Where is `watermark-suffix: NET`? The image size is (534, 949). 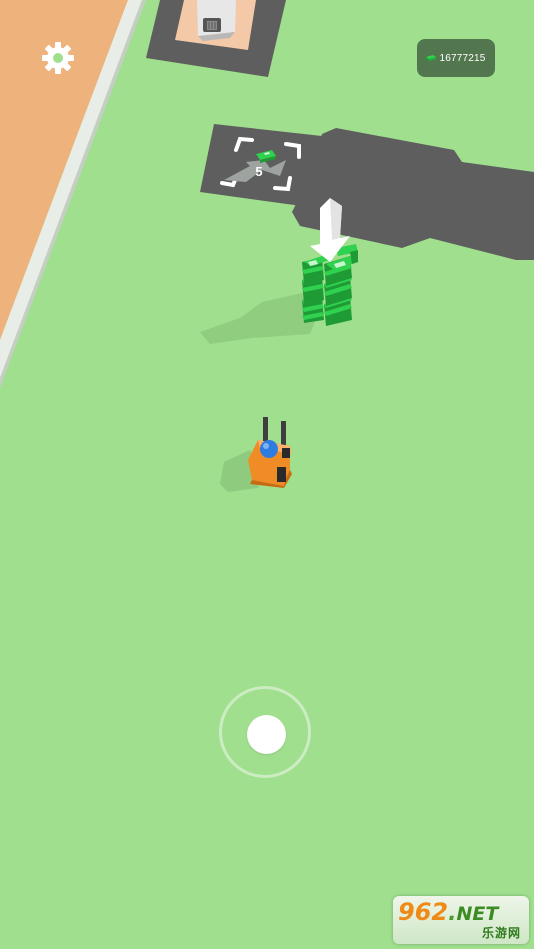
watermark-suffix: NET is located at coordinates (477, 914).